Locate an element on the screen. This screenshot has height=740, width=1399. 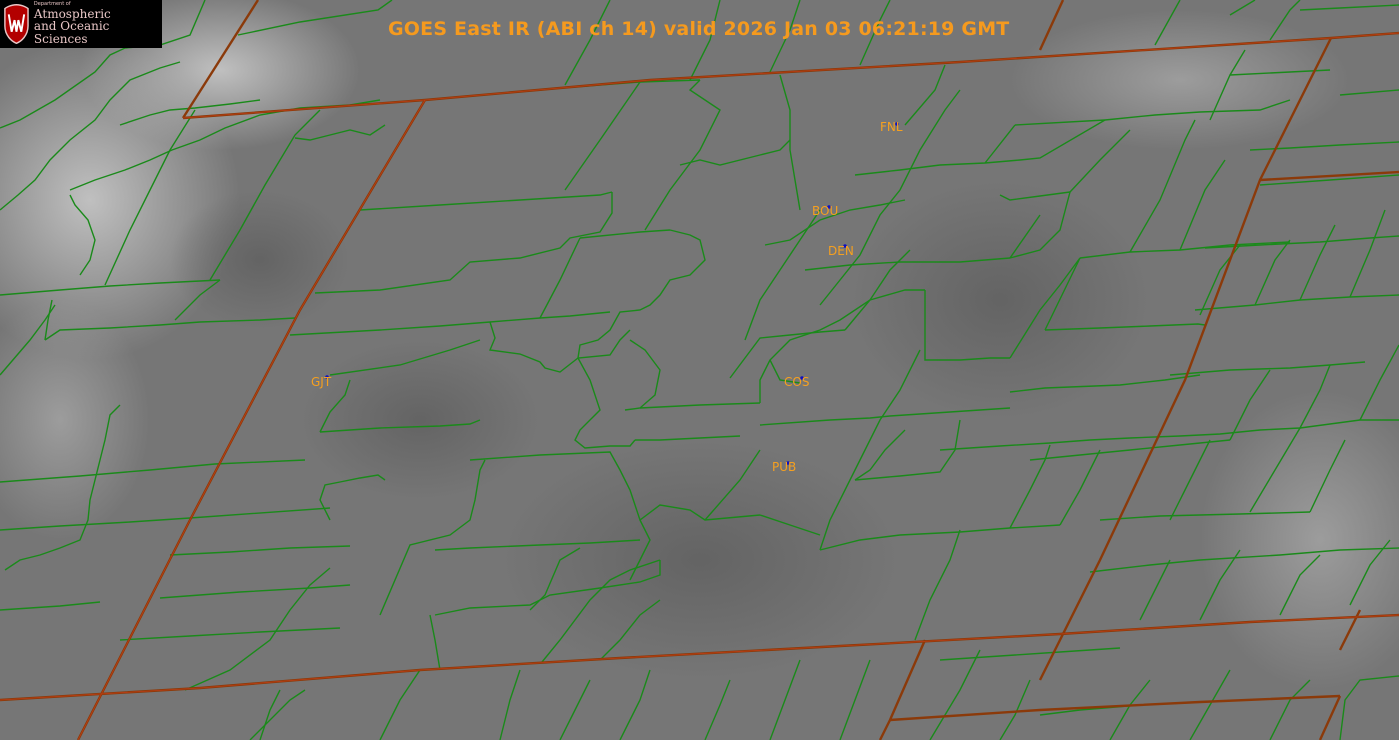
station-label-den: DEN is located at coordinates (841, 251).